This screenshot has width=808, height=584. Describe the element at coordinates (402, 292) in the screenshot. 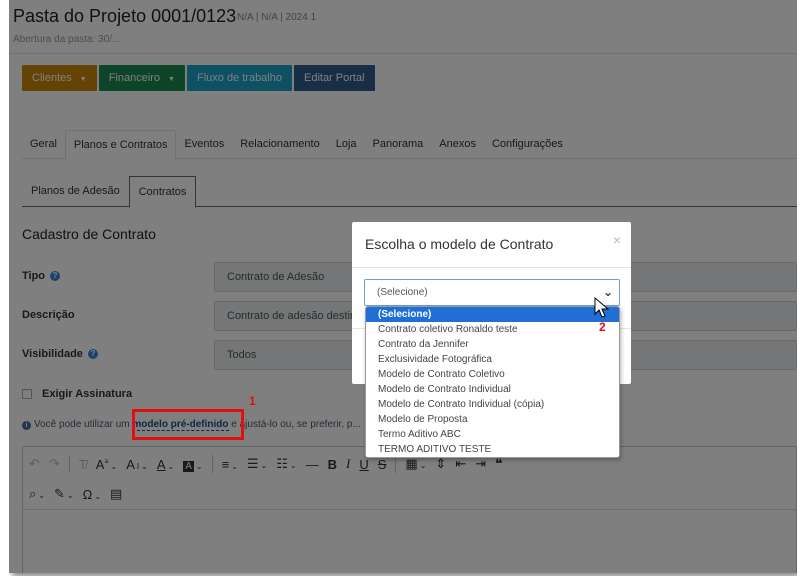

I see `select-value: (Selecione)` at that location.